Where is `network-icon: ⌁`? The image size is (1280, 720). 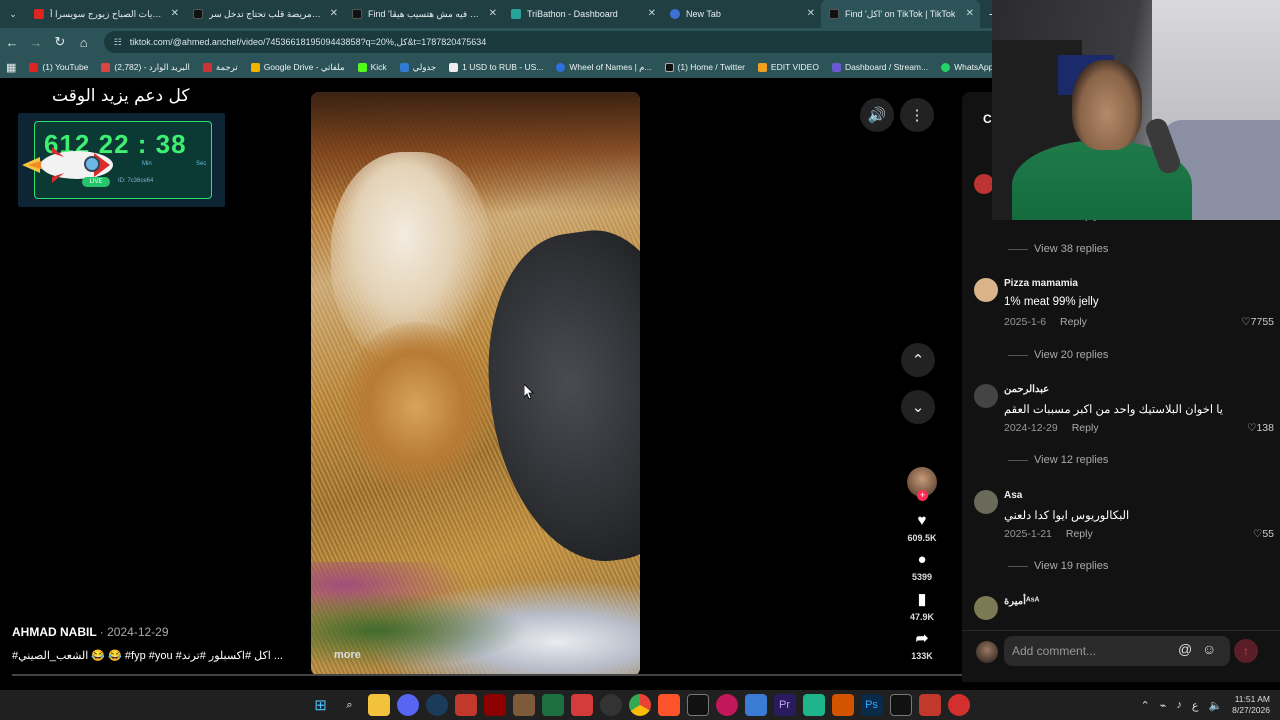
network-icon: ⌁ is located at coordinates (1163, 705).